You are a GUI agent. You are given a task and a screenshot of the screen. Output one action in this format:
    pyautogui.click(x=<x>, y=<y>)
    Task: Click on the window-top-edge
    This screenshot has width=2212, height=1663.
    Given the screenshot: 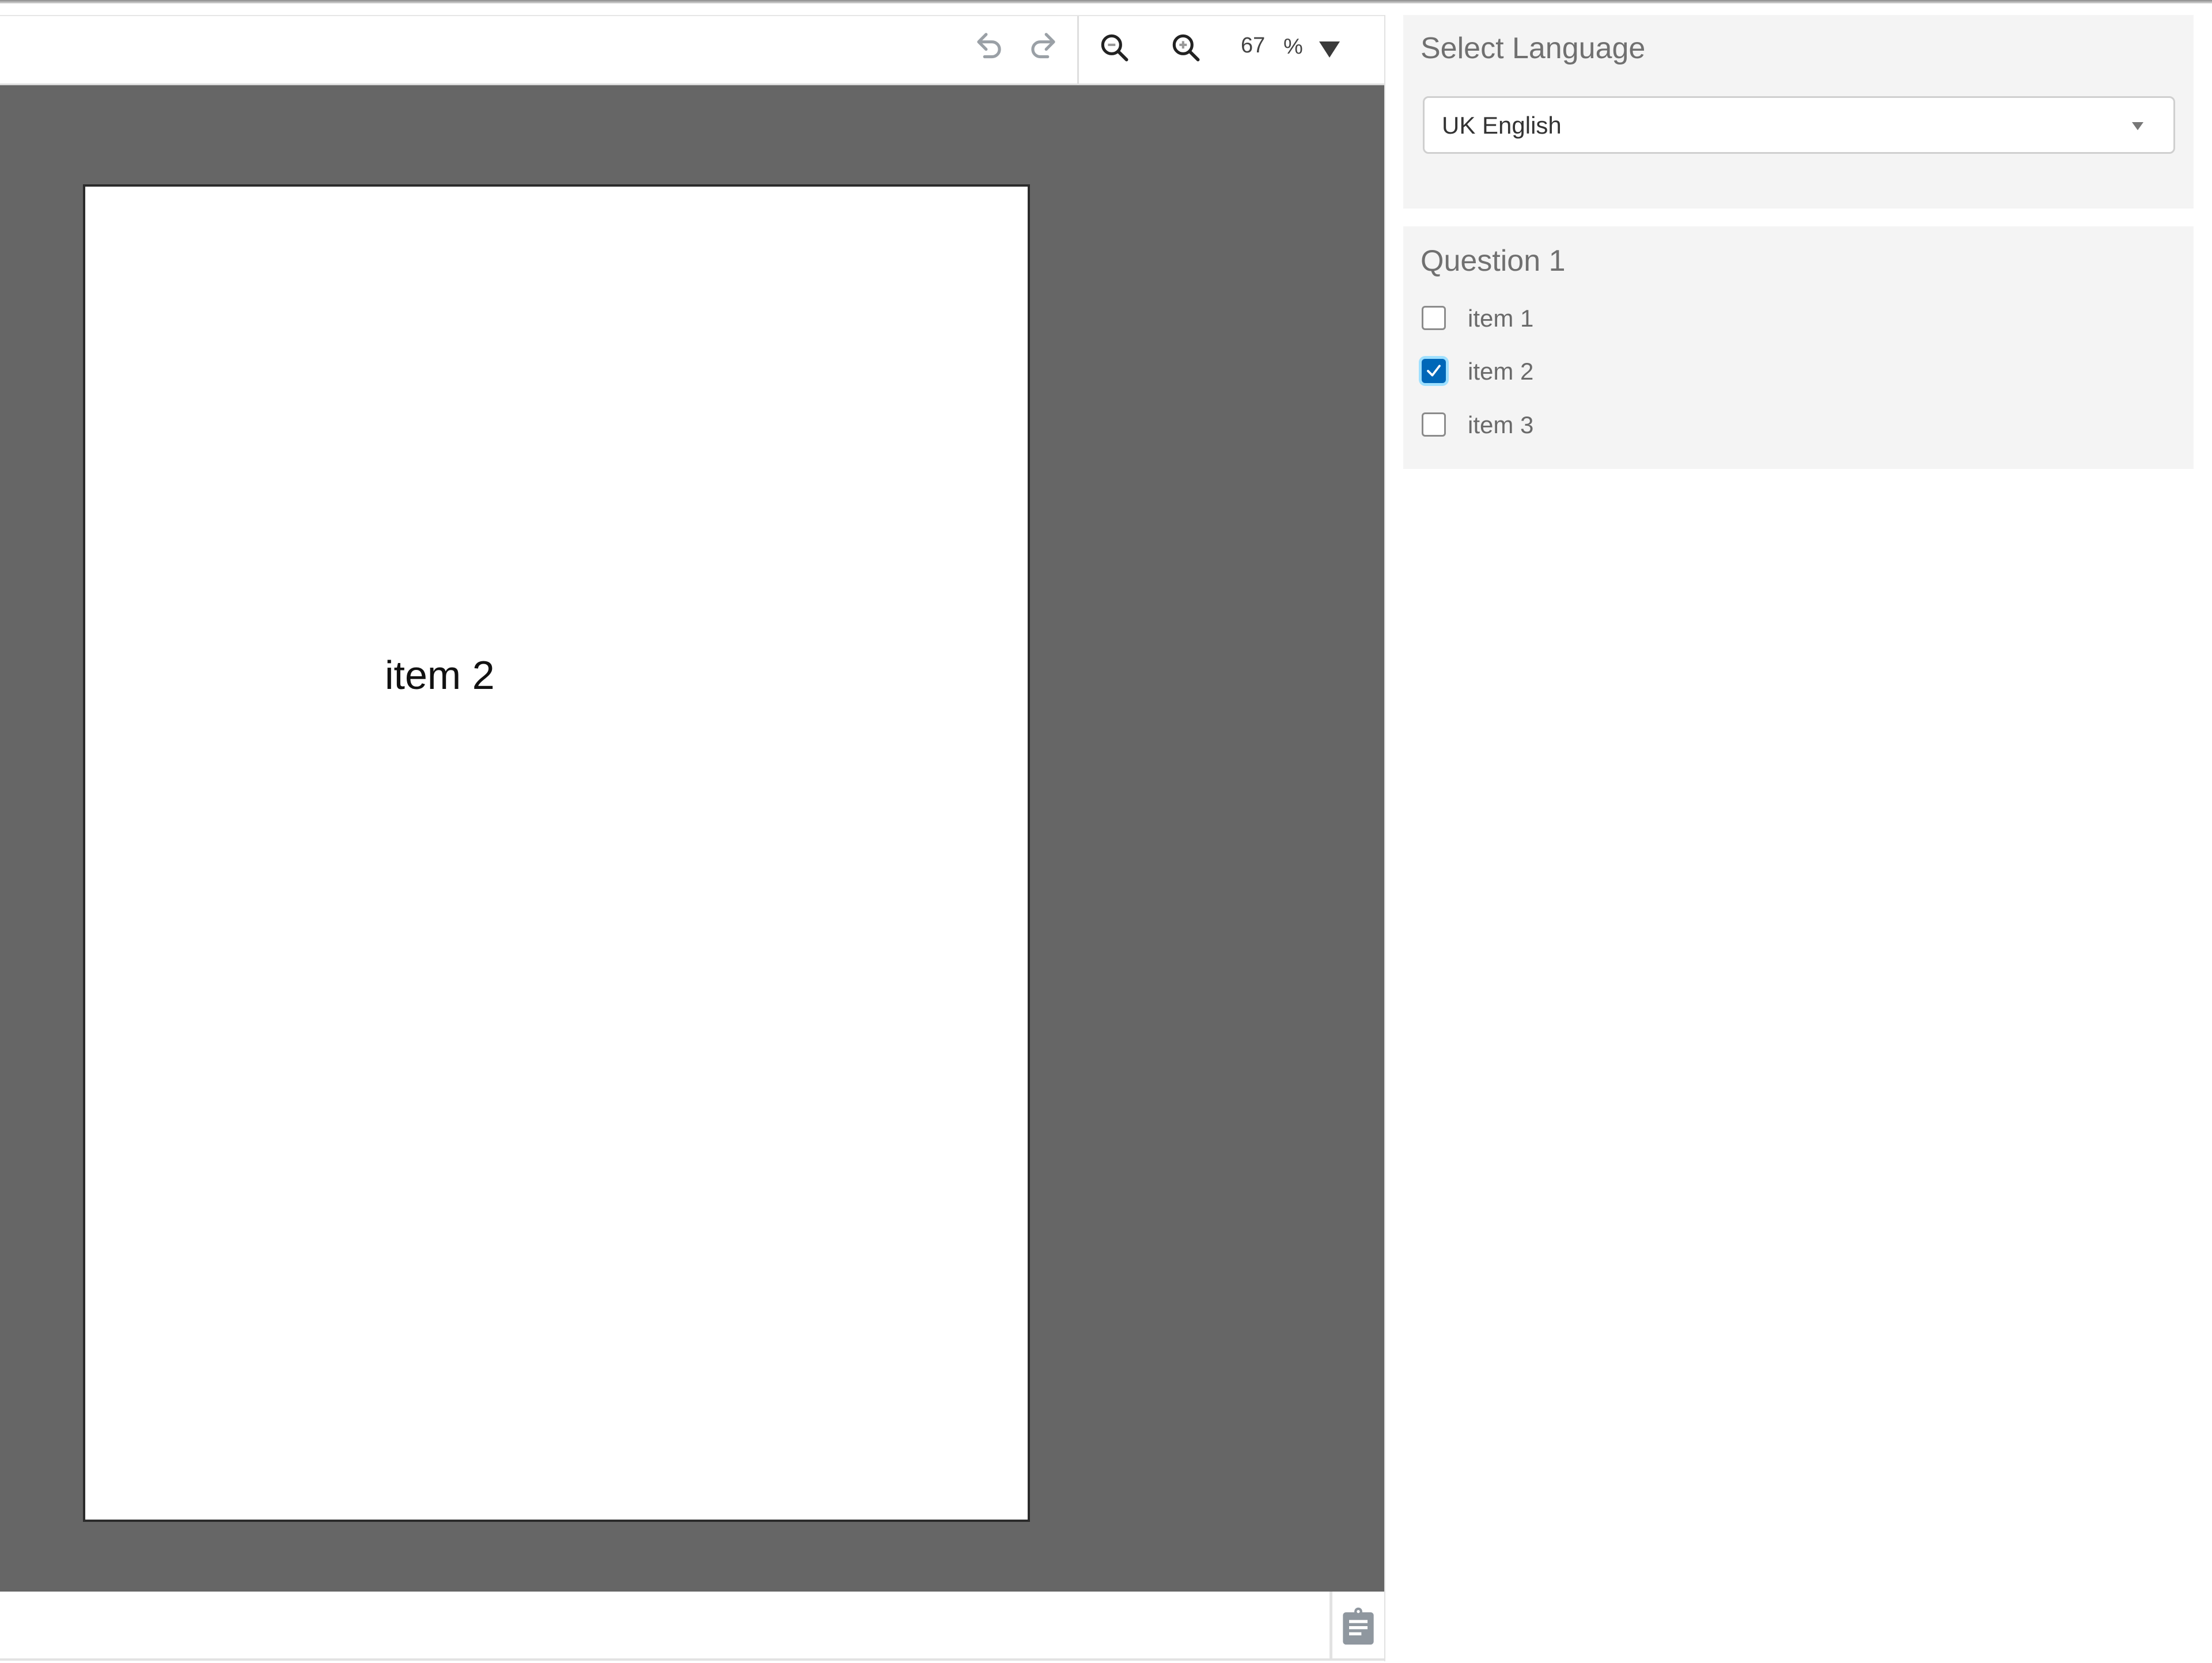 What is the action you would take?
    pyautogui.click(x=1106, y=1)
    